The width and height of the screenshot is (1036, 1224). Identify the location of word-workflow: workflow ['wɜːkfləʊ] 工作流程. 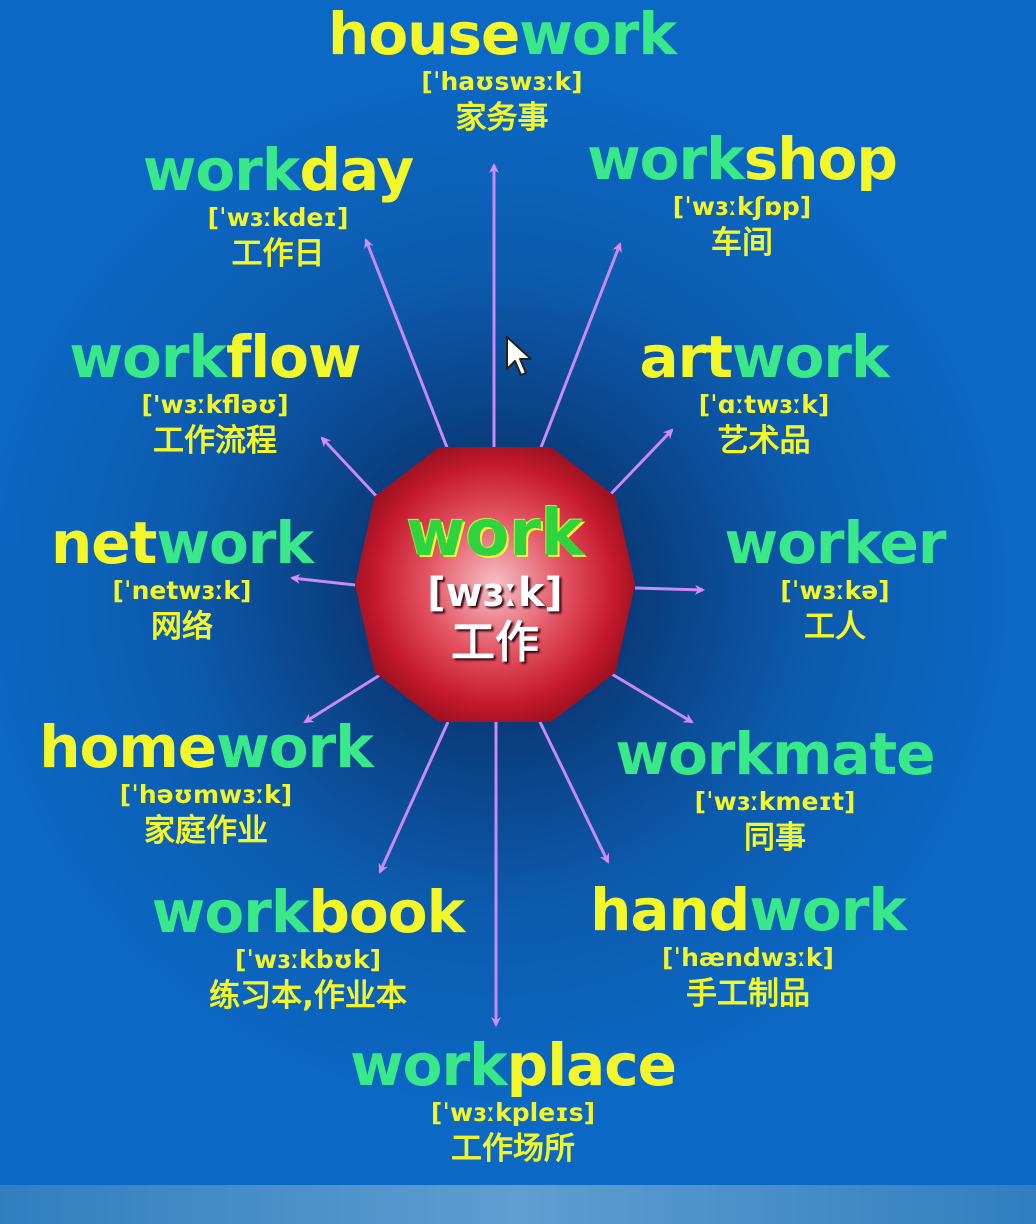
(215, 392).